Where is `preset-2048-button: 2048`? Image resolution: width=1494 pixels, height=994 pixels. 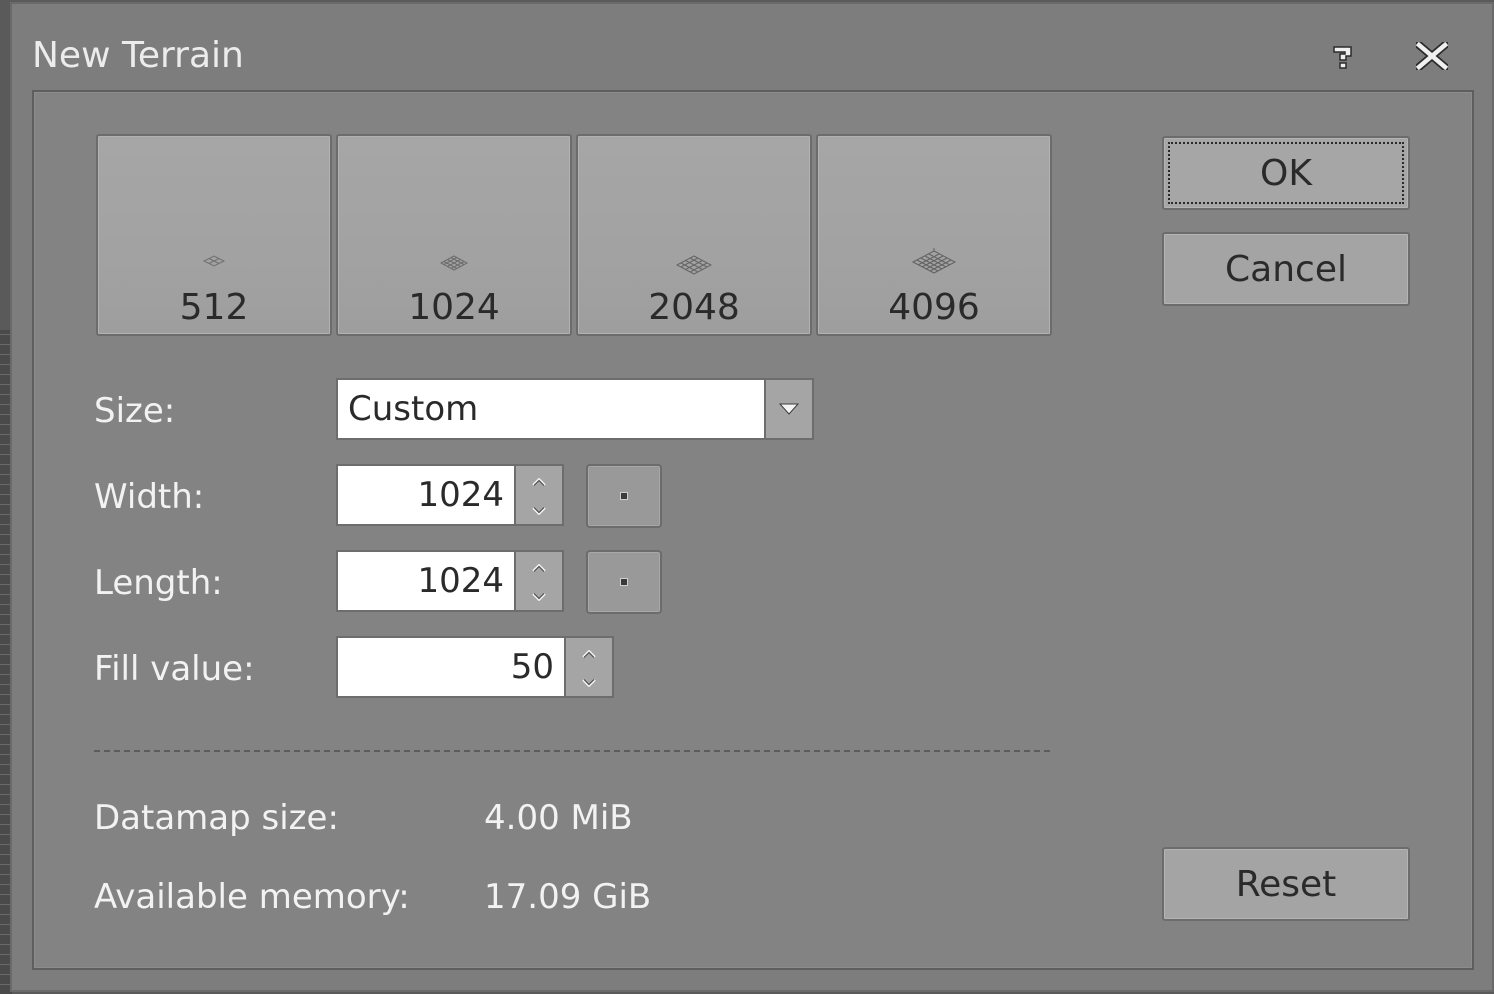 preset-2048-button: 2048 is located at coordinates (694, 235).